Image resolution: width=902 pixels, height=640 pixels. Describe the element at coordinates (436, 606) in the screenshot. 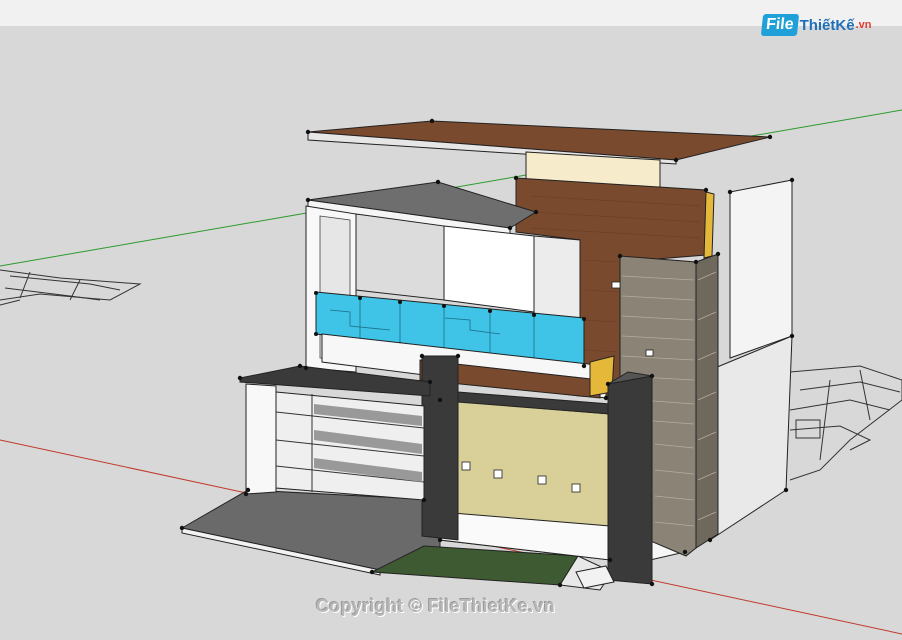

I see `copyright-watermark: Copyright © FileThietKe.vn` at that location.